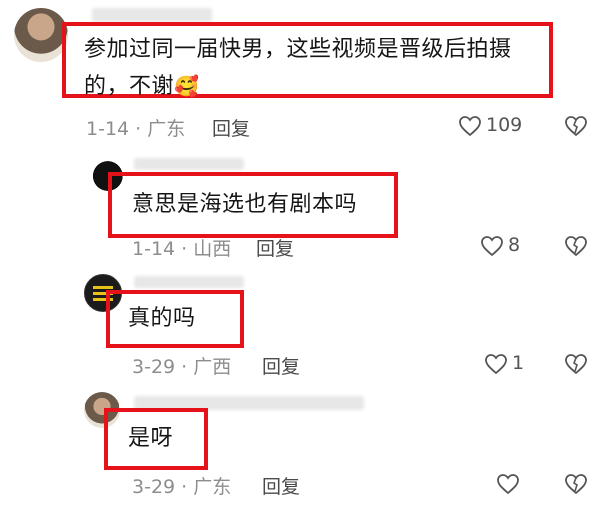 The image size is (600, 508). I want to click on like-count: 8, so click(514, 245).